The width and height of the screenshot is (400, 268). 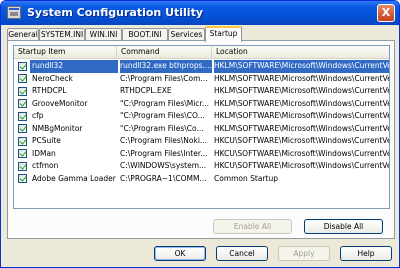 I want to click on title-bar: System Configuration Utility X, so click(x=200, y=13).